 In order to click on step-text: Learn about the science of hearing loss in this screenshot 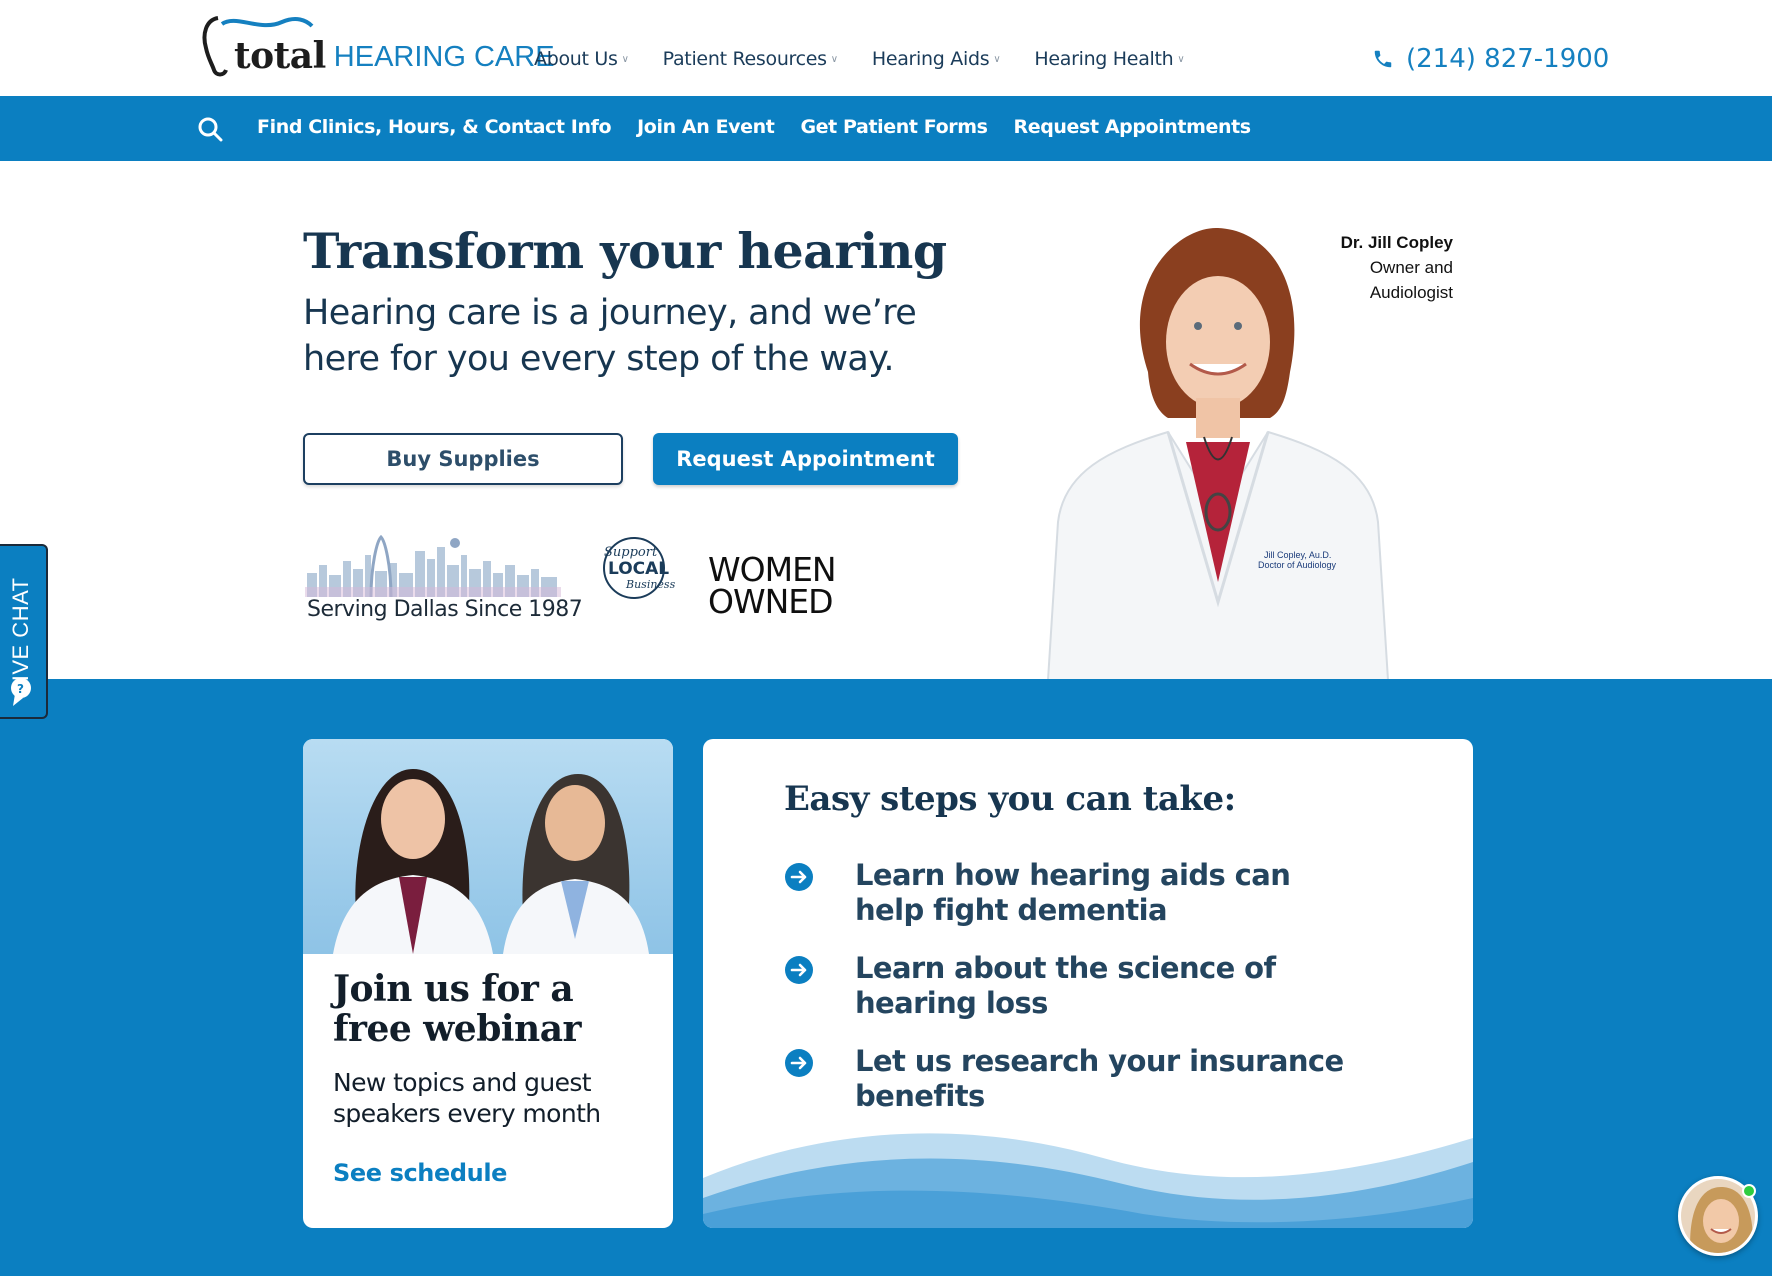, I will do `click(1065, 985)`.